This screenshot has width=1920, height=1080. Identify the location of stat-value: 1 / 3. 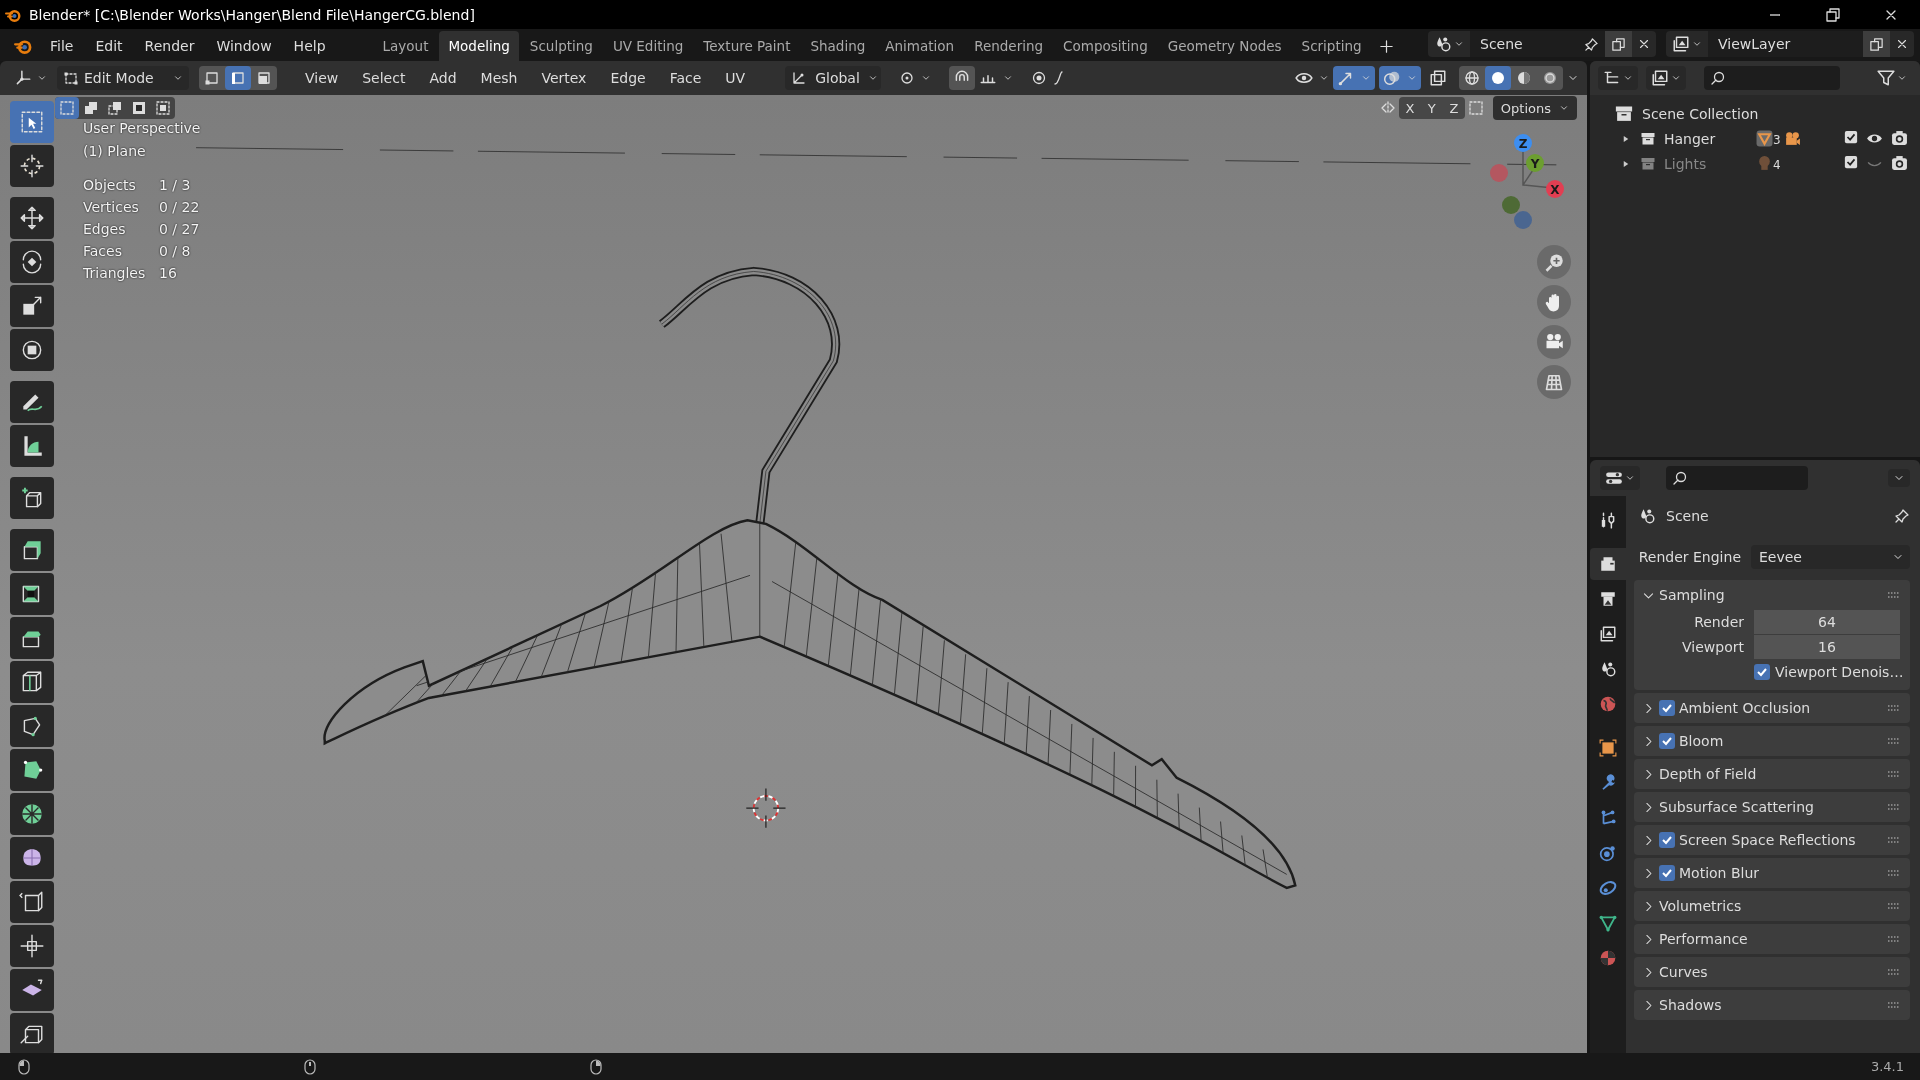
(175, 185).